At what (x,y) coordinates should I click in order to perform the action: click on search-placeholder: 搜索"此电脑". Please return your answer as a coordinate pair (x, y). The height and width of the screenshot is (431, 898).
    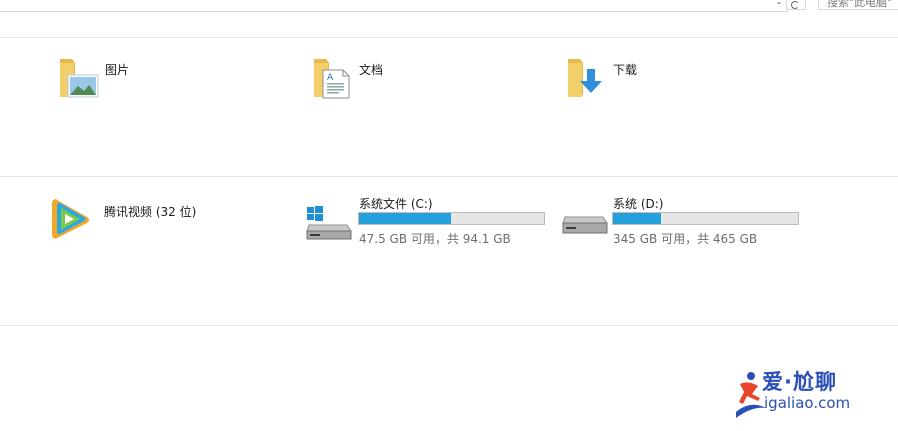
    Looking at the image, I should click on (860, 4).